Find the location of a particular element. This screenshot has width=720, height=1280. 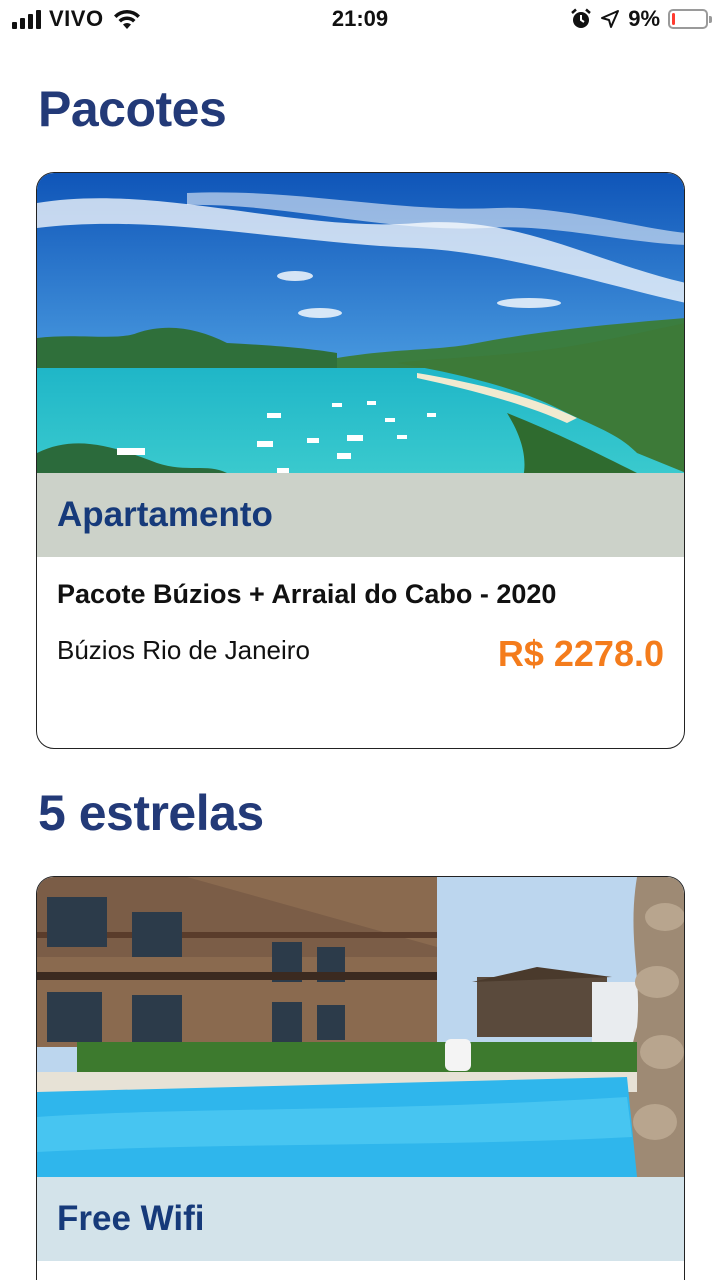

section-title-pacotes: Pacotes is located at coordinates (132, 109).